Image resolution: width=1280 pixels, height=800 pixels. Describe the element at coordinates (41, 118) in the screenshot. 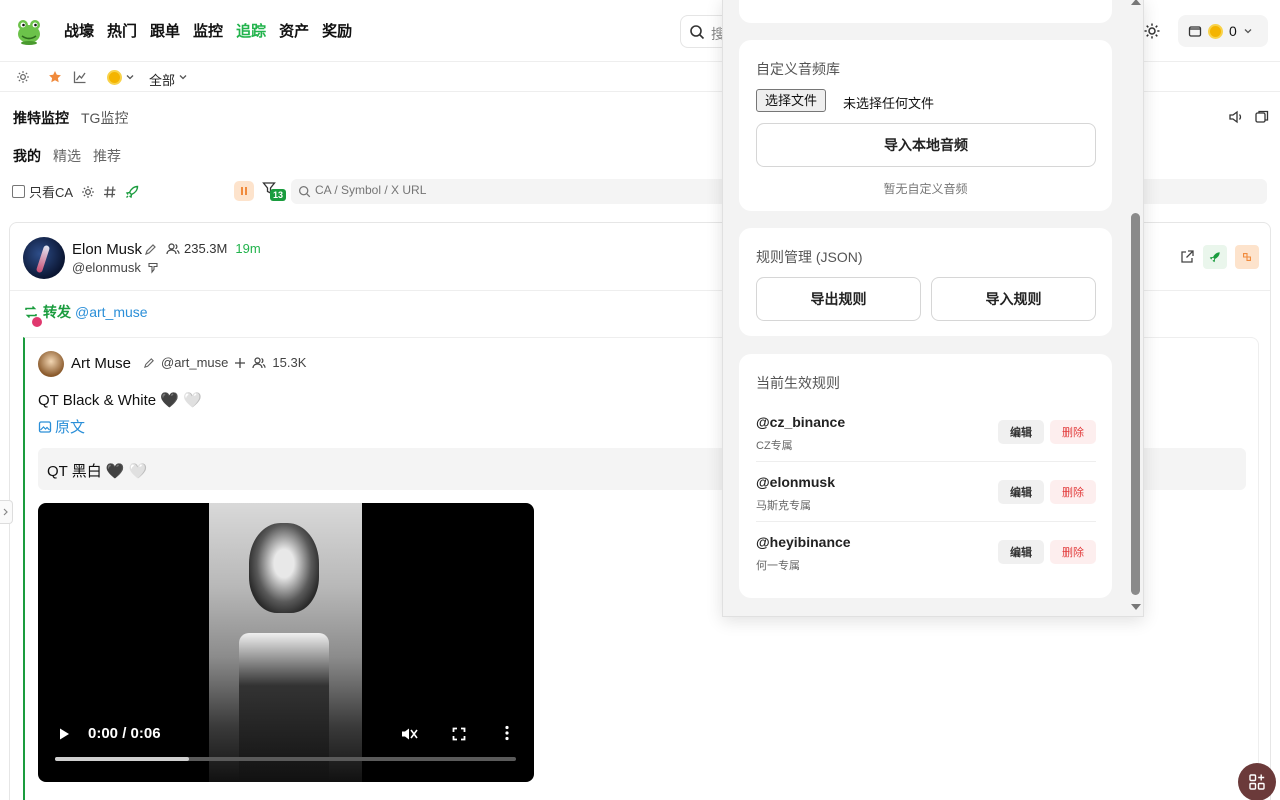

I see `tab-twitter-monitor: 推特监控` at that location.